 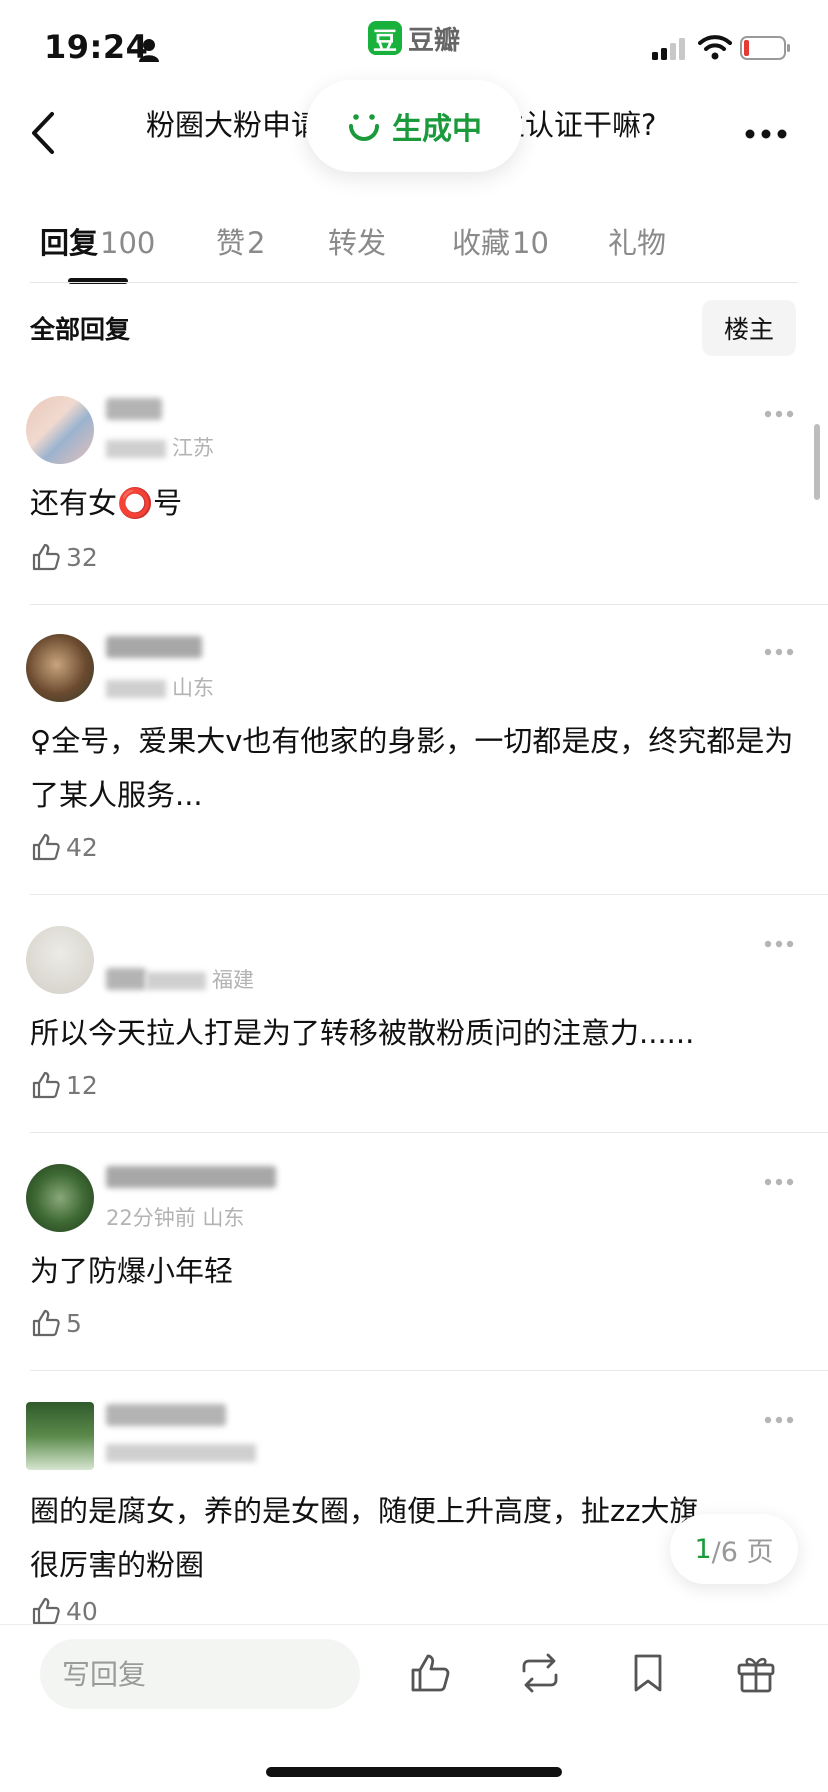 What do you see at coordinates (434, 40) in the screenshot?
I see `app-name: 豆瓣` at bounding box center [434, 40].